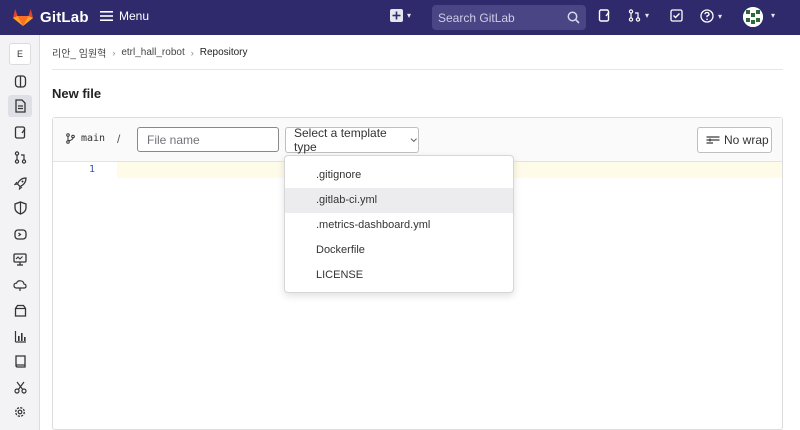 Image resolution: width=800 pixels, height=430 pixels. I want to click on monitor-icon, so click(20, 259).